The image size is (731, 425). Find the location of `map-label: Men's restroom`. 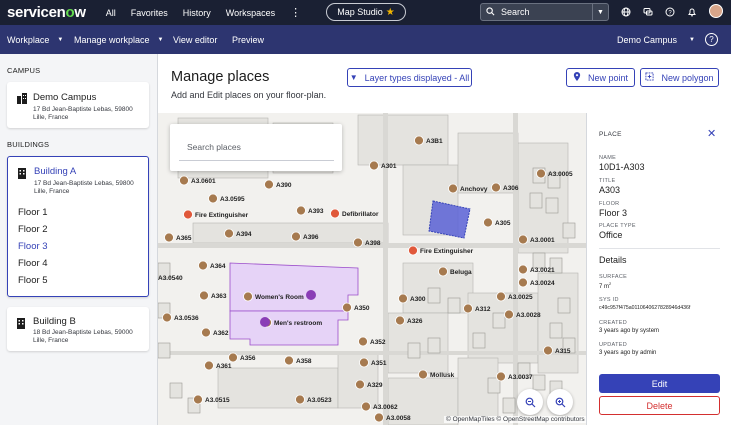

map-label: Men's restroom is located at coordinates (298, 323).